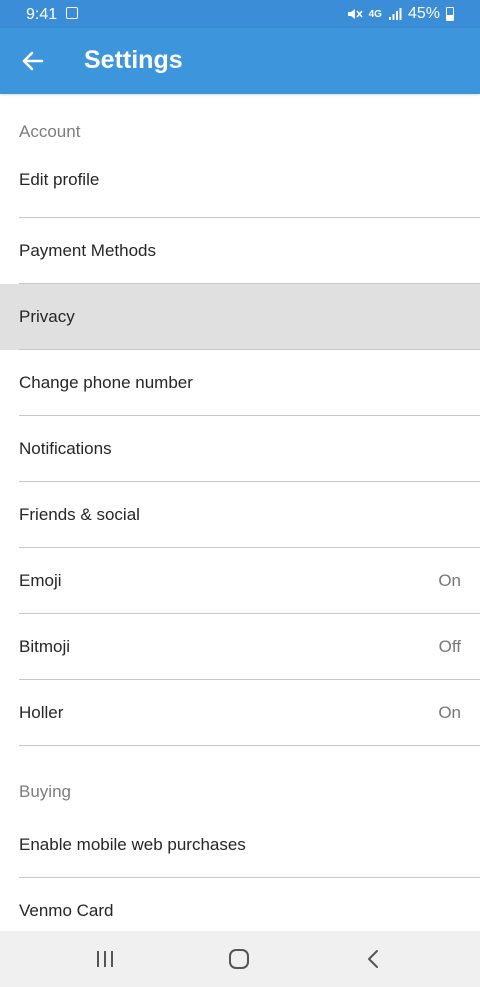  Describe the element at coordinates (423, 13) in the screenshot. I see `battery-percent: 45%` at that location.